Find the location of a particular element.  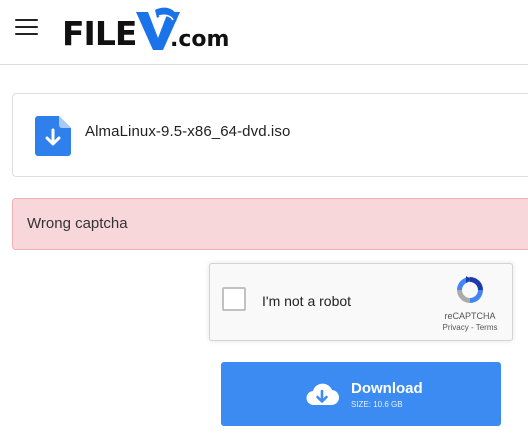

recaptcha-label: I'm not a robot is located at coordinates (307, 301).